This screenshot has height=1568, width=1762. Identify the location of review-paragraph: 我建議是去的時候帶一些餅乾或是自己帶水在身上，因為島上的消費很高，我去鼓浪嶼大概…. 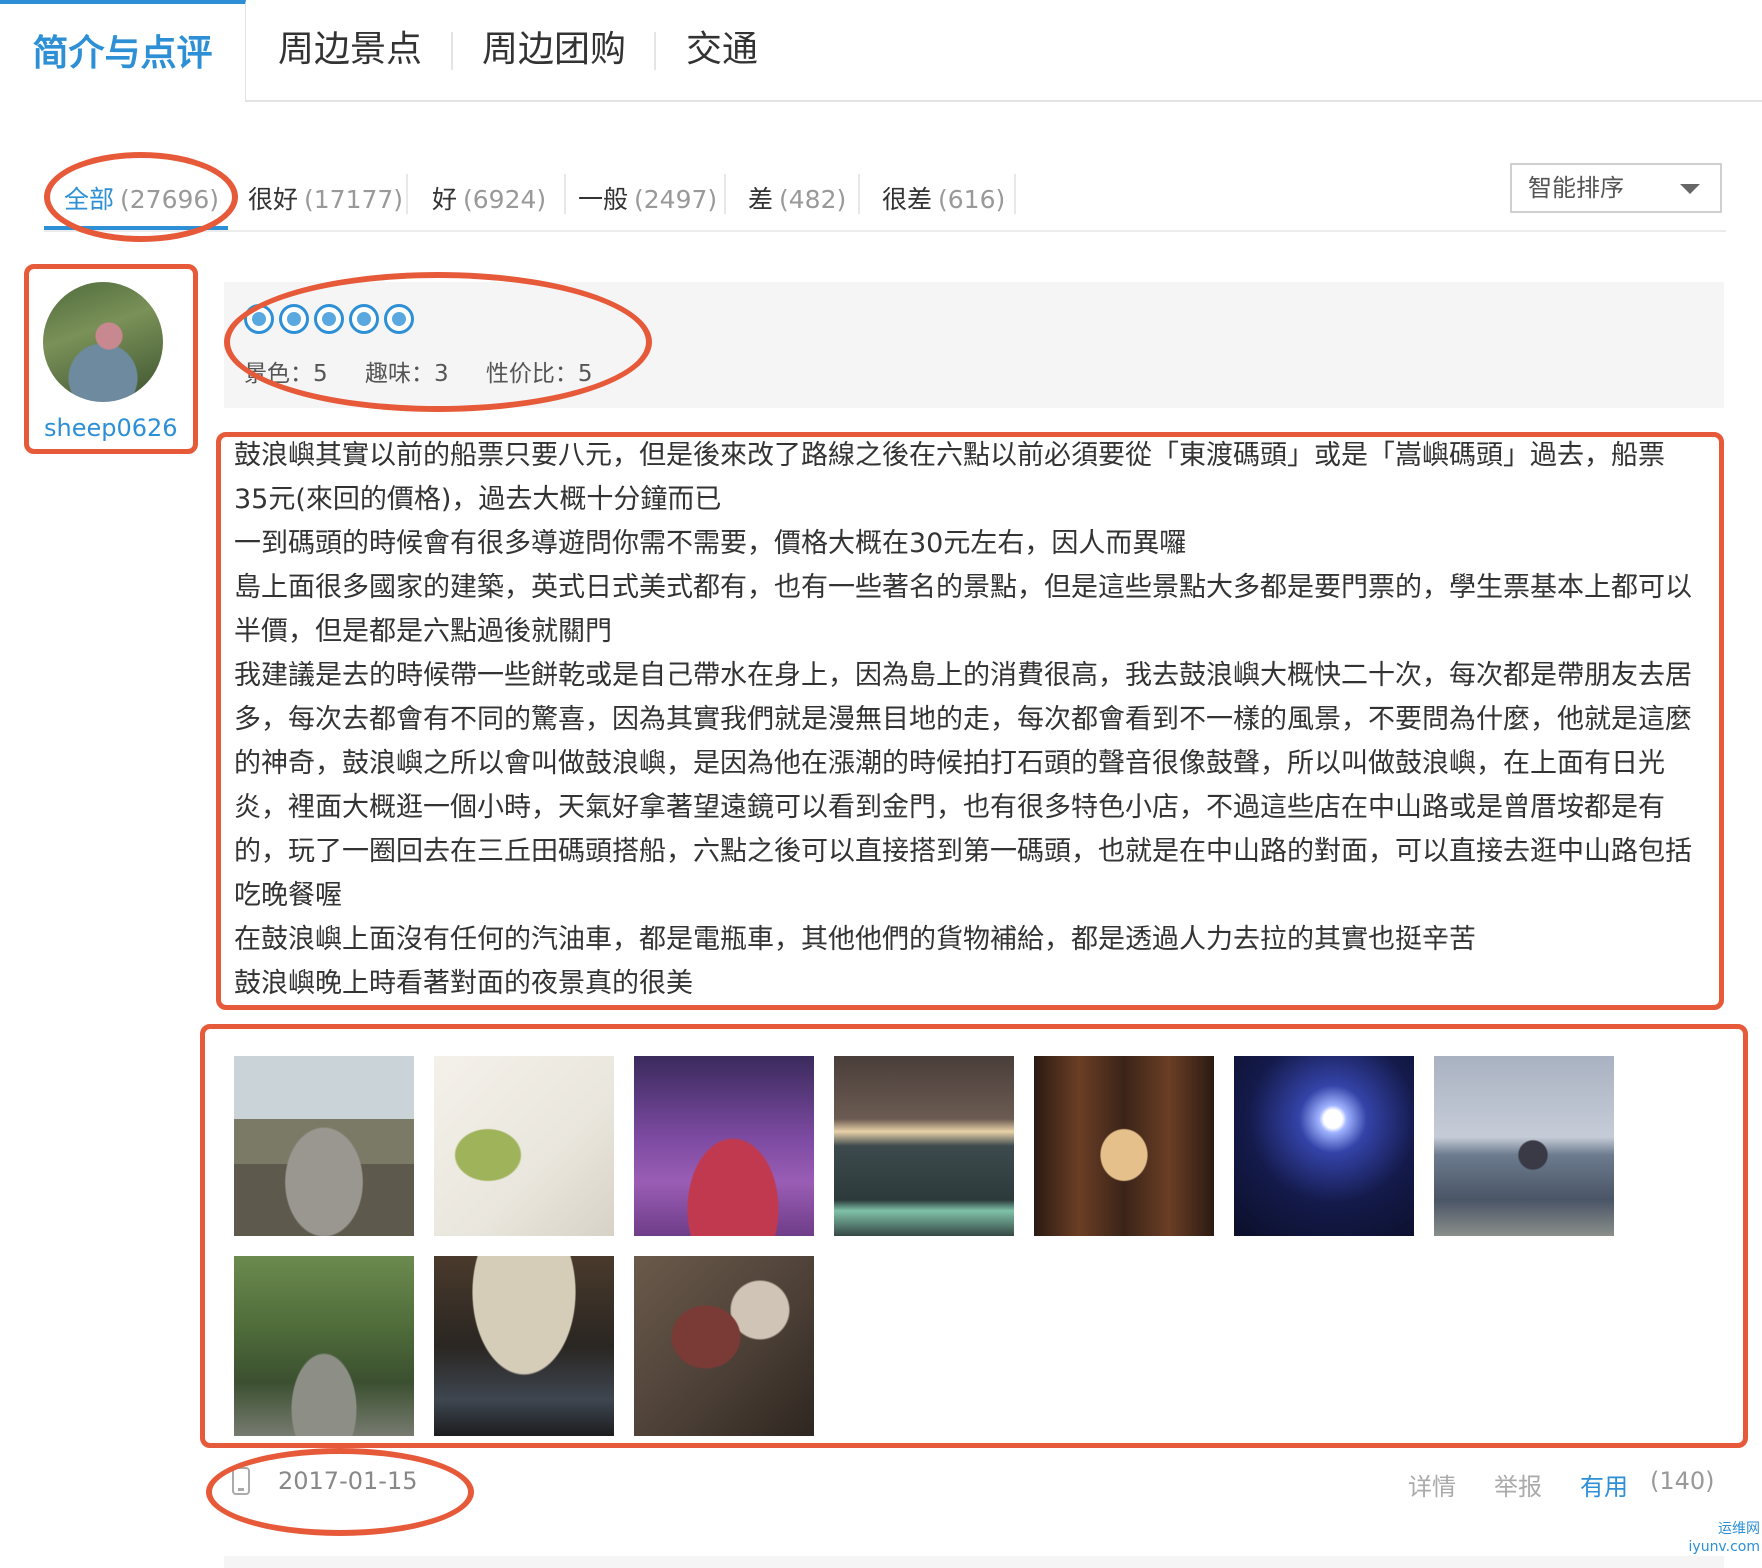
(963, 785).